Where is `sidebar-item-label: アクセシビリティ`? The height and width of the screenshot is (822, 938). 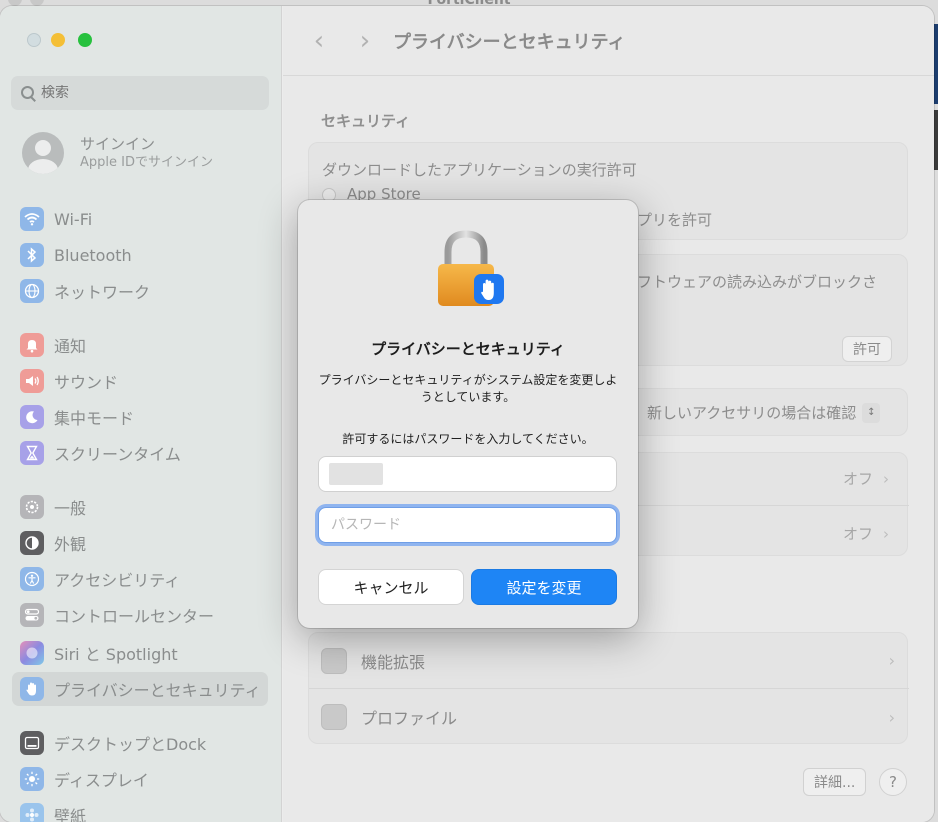 sidebar-item-label: アクセシビリティ is located at coordinates (117, 580).